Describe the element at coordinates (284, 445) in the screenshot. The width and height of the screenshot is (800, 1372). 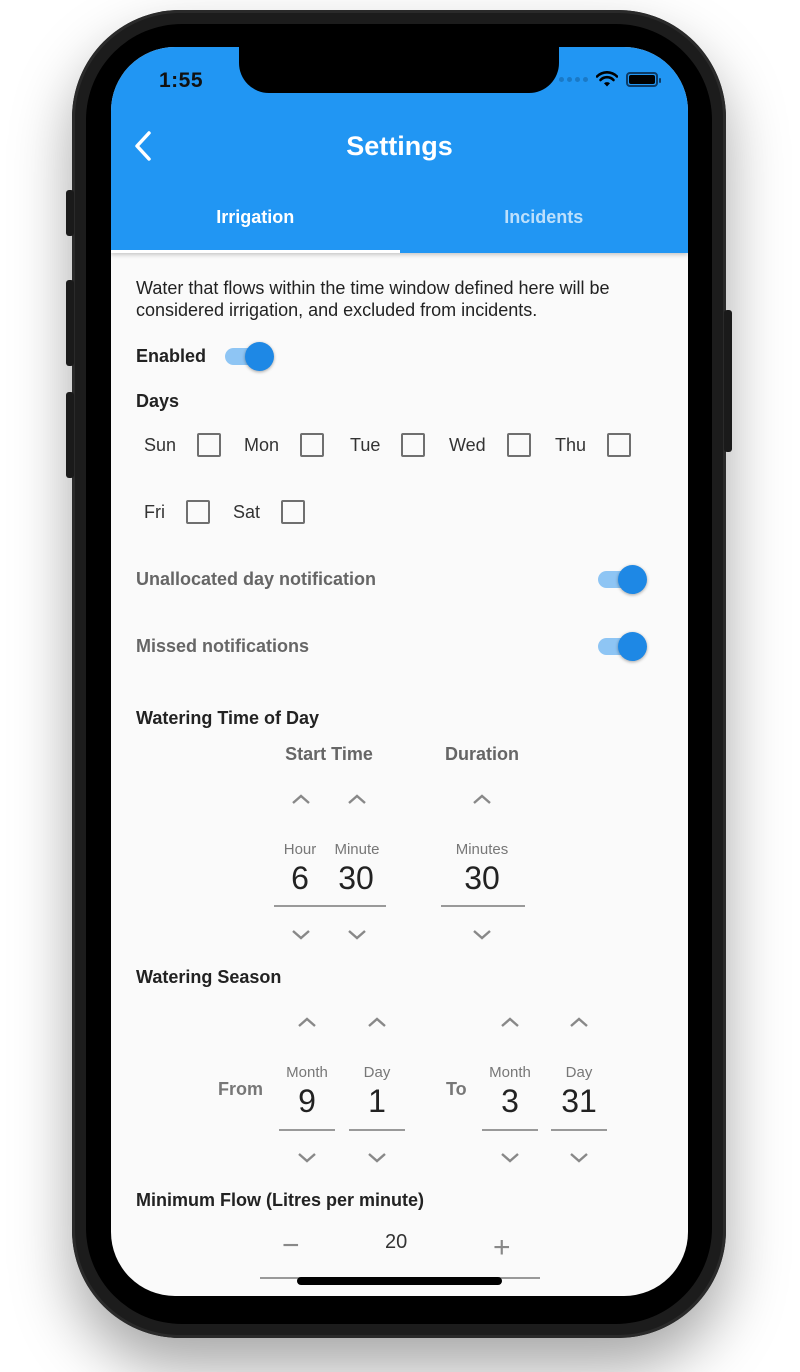
I see `day-mon: Mon` at that location.